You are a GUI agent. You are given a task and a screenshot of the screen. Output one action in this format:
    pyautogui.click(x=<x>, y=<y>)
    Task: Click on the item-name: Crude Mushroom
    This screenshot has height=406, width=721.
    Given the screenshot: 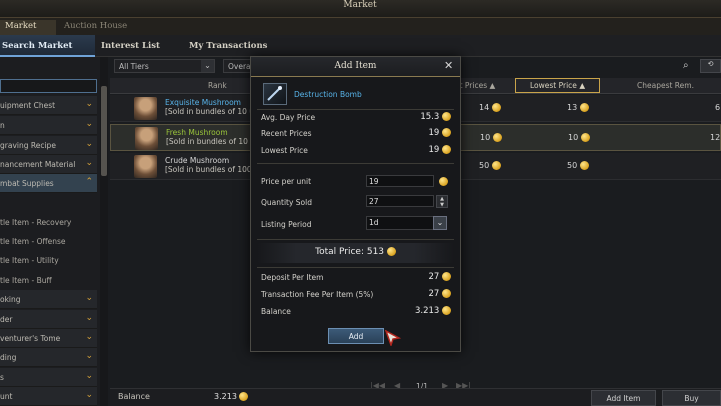 What is the action you would take?
    pyautogui.click(x=197, y=160)
    